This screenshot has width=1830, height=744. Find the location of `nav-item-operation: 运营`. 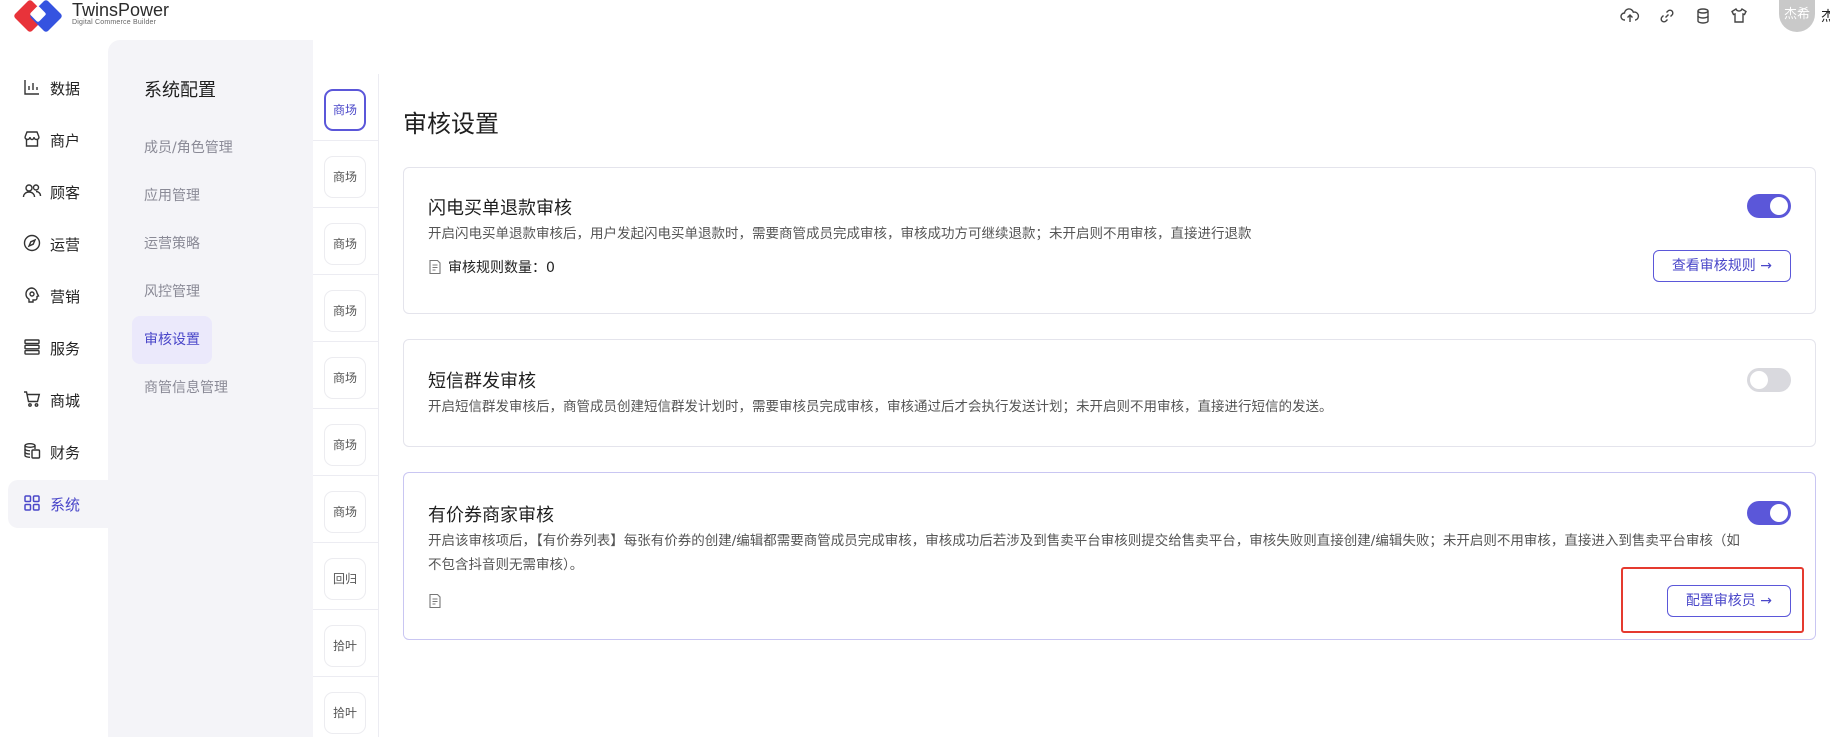

nav-item-operation: 运营 is located at coordinates (58, 244).